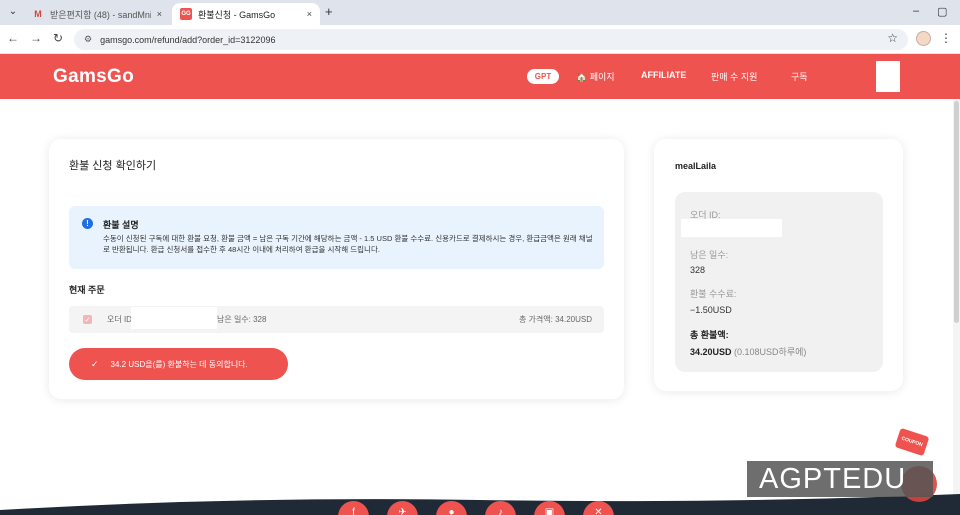 The image size is (960, 515). What do you see at coordinates (698, 270) in the screenshot?
I see `remaining-days-value: 328` at bounding box center [698, 270].